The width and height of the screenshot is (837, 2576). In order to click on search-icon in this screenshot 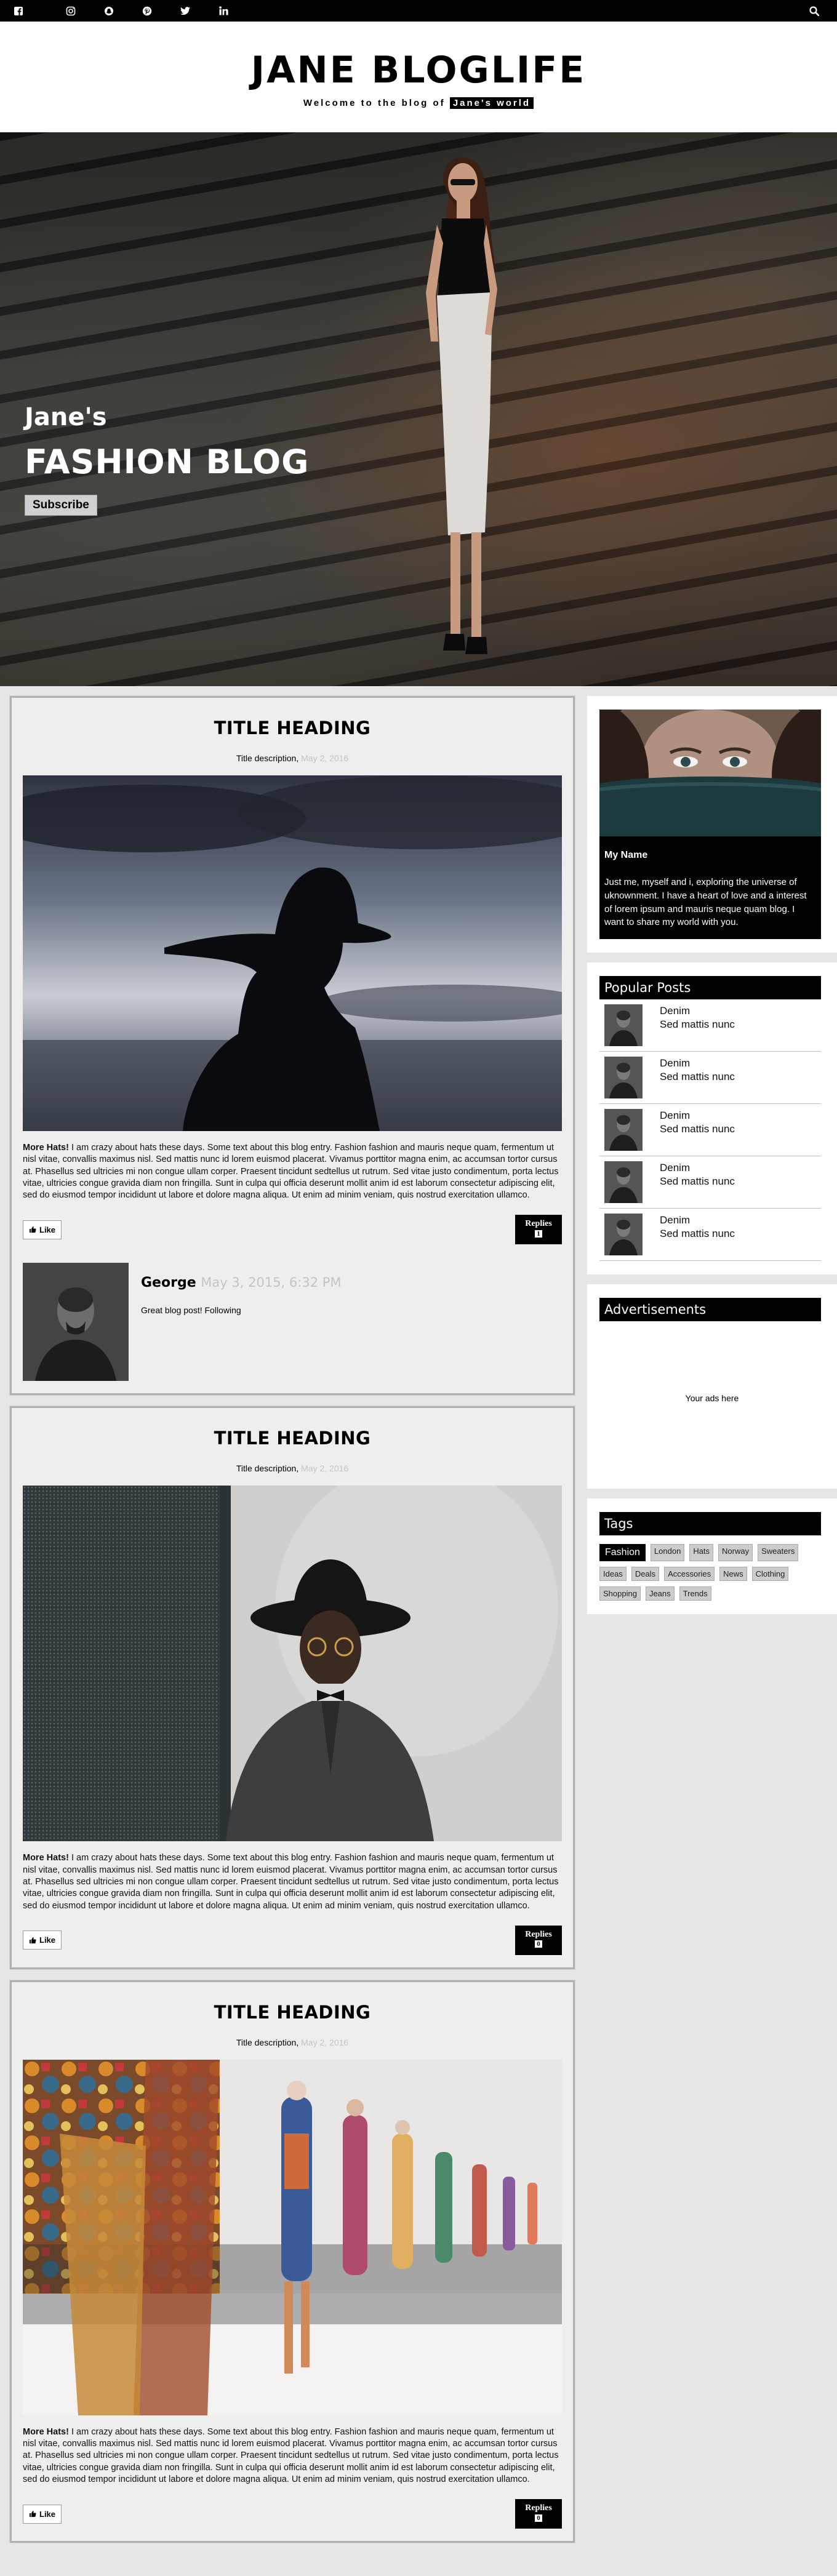, I will do `click(814, 11)`.